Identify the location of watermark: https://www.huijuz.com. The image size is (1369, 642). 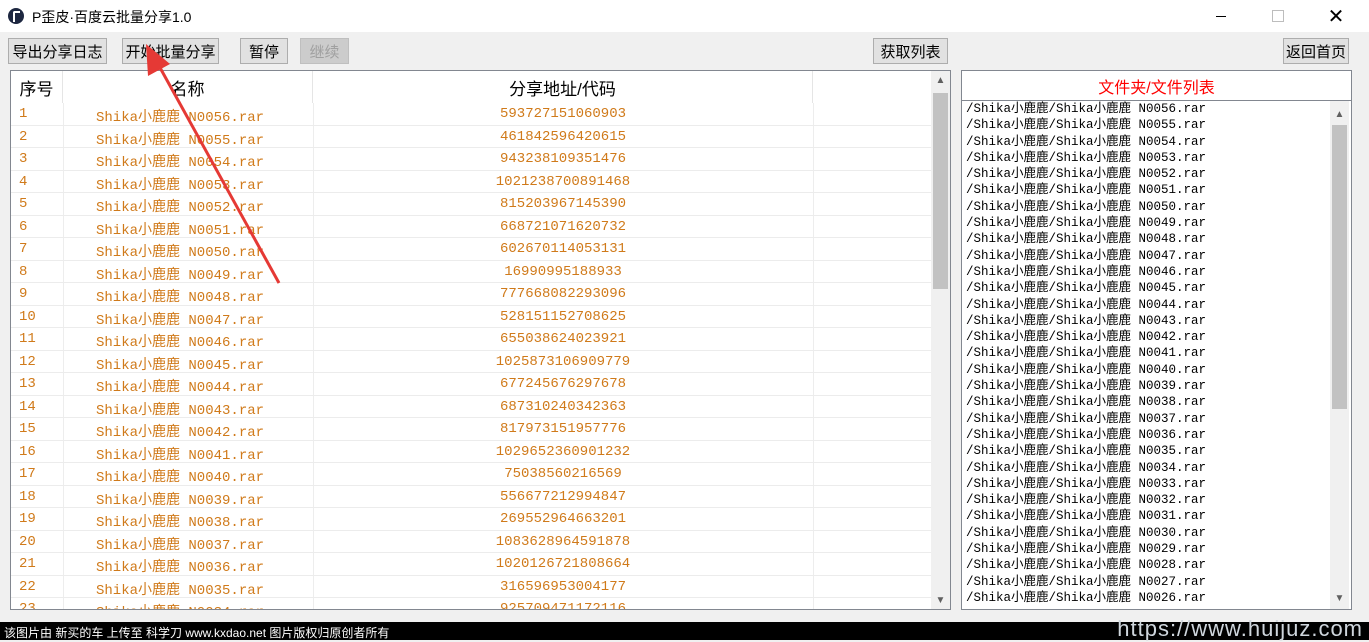
(1240, 628).